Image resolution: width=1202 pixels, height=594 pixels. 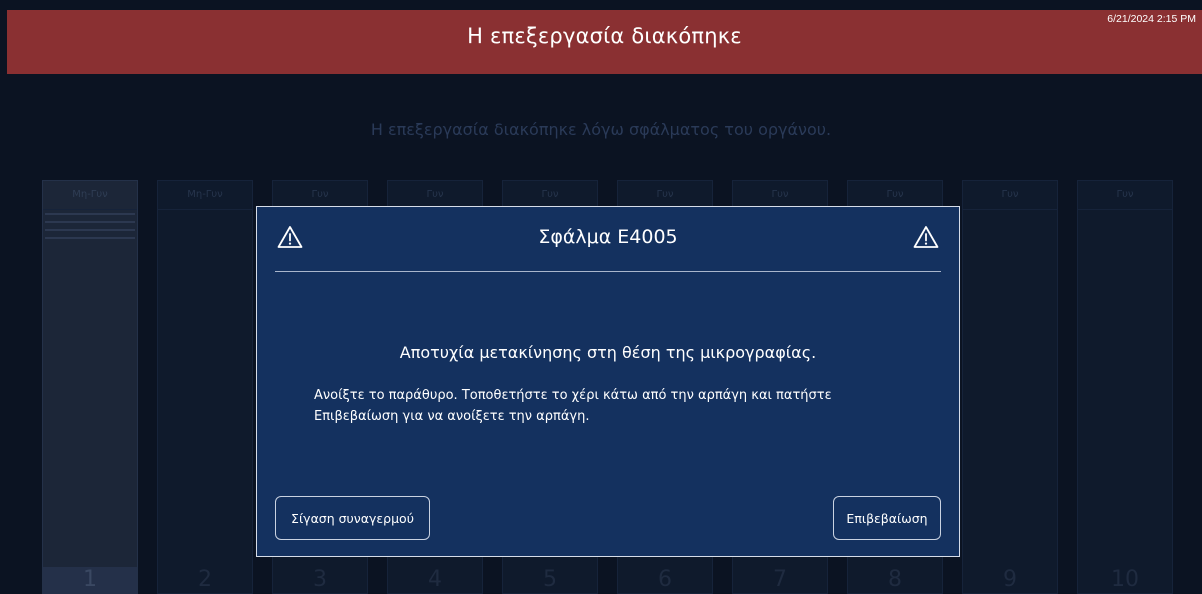 What do you see at coordinates (205, 387) in the screenshot?
I see `slot-2: Μη-Γυν 2` at bounding box center [205, 387].